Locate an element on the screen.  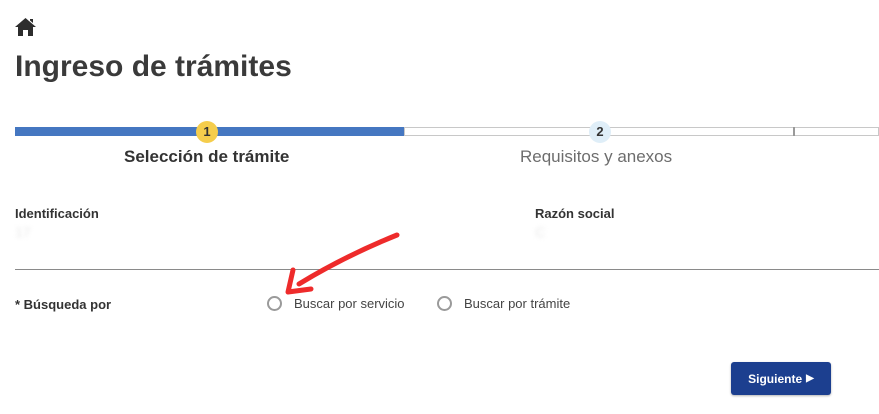
step-divider is located at coordinates (794, 131).